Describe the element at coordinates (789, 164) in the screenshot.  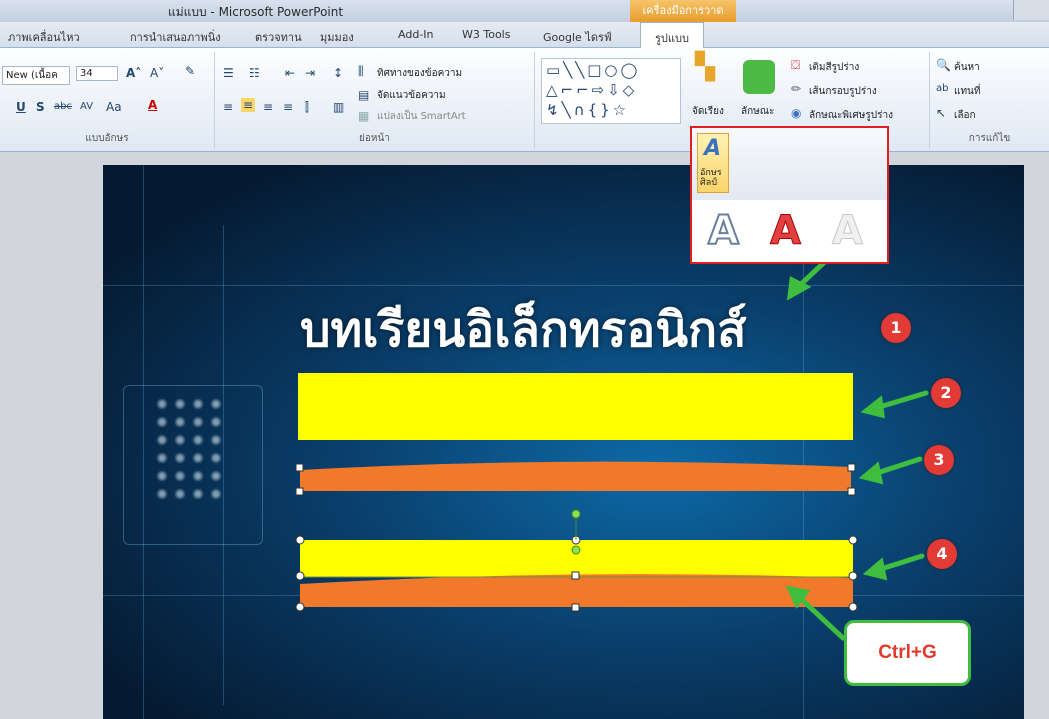
I see `wordart-popup-header: A อักษรศิลป์` at that location.